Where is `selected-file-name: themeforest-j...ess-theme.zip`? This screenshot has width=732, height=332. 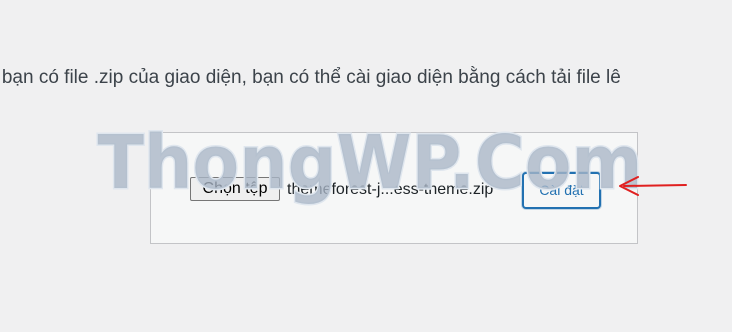
selected-file-name: themeforest-j...ess-theme.zip is located at coordinates (390, 189).